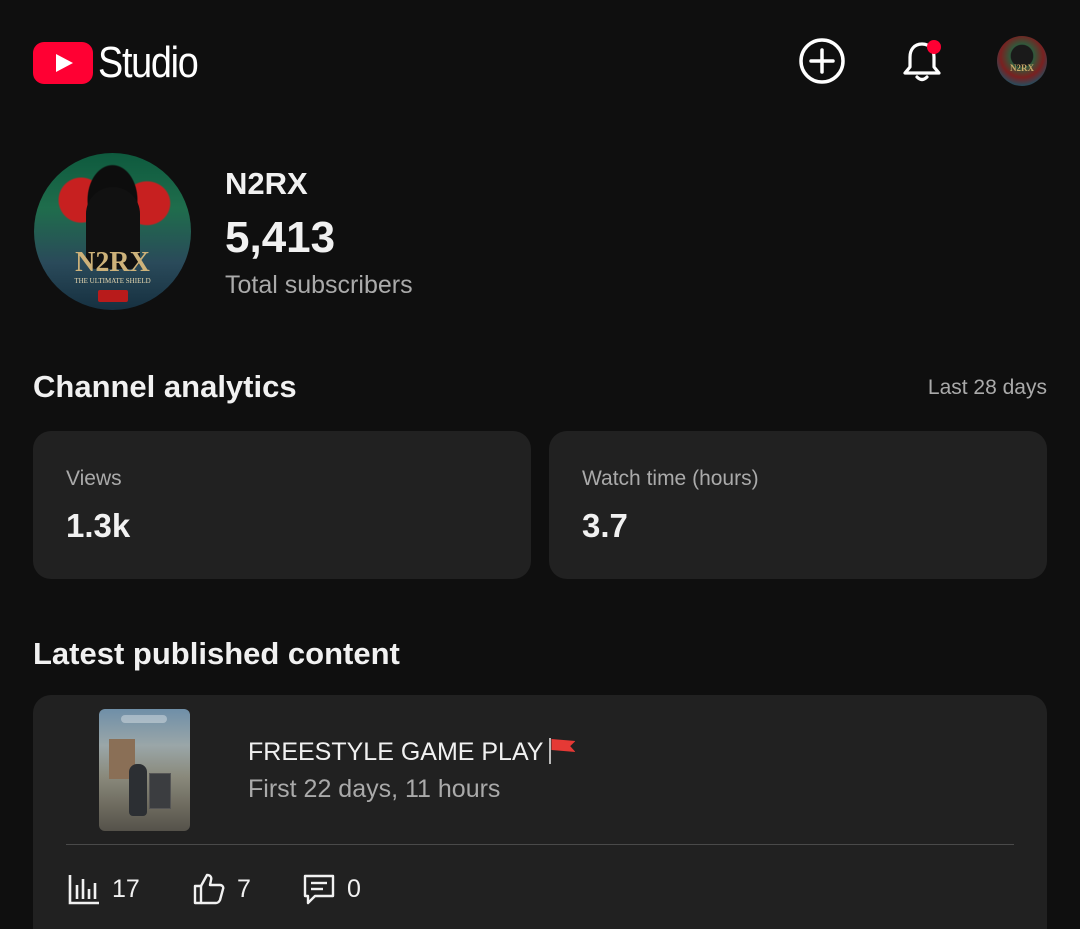  I want to click on subscriber-label: Total subscribers, so click(319, 285).